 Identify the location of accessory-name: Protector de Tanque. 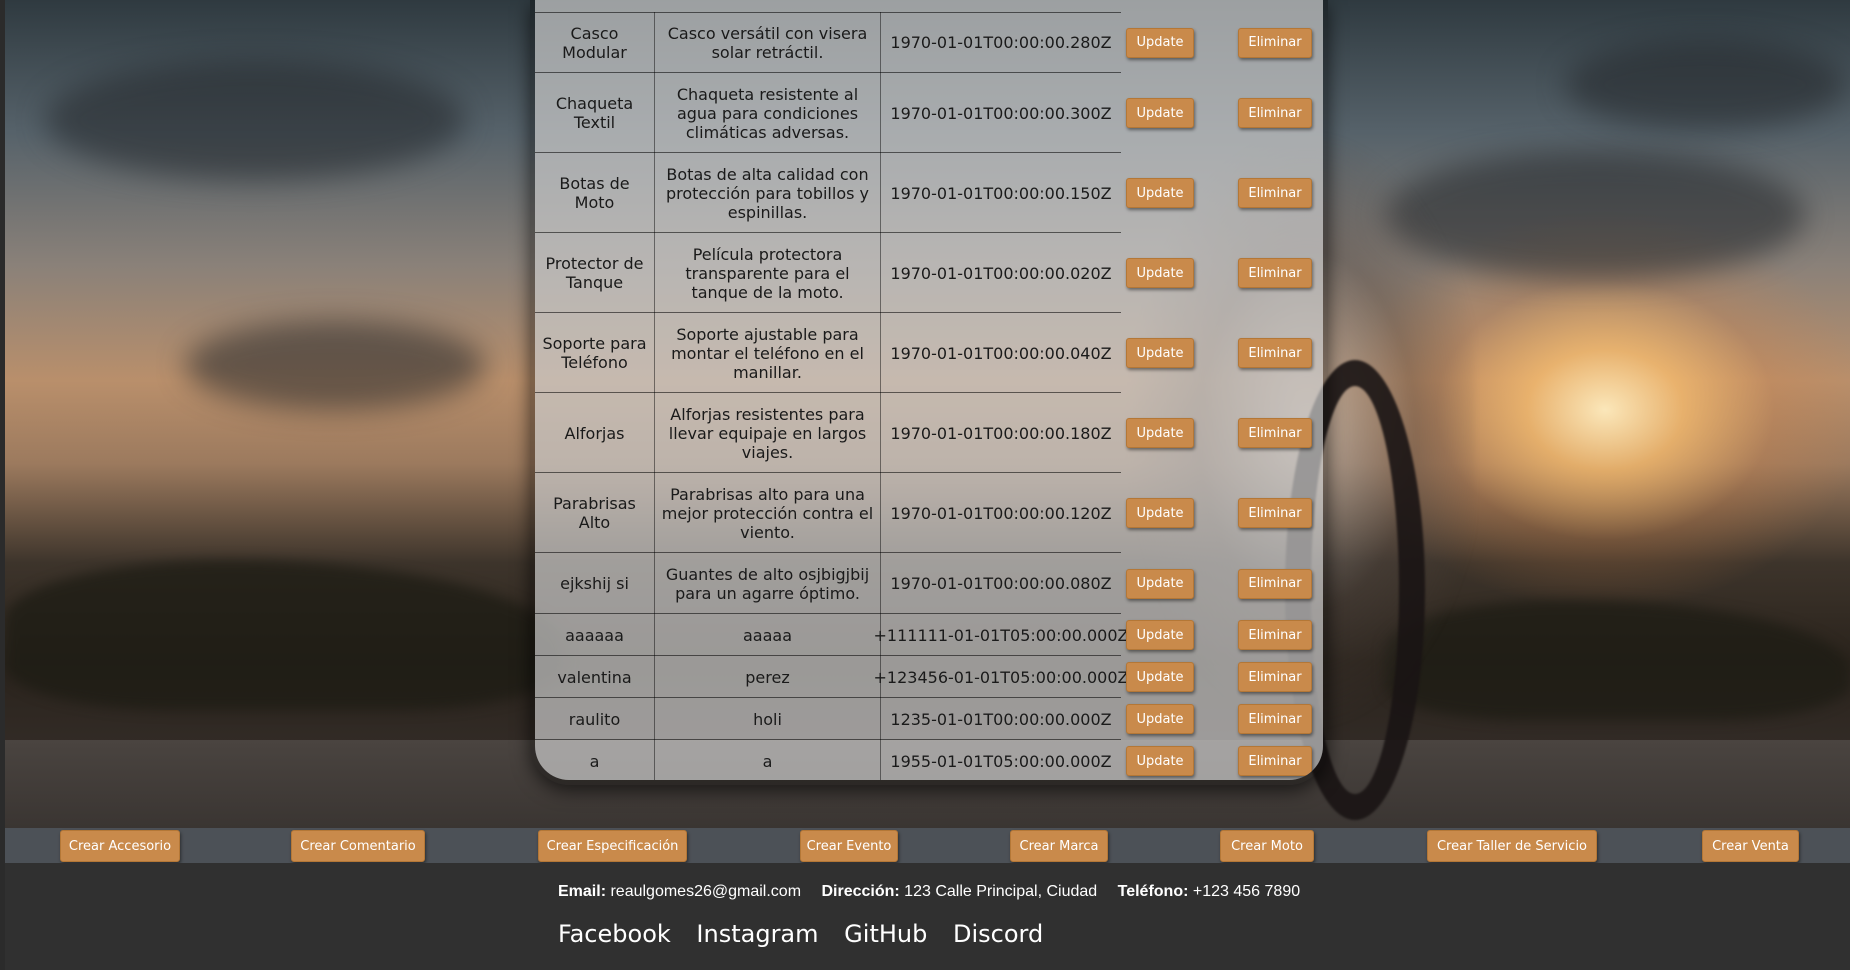
(595, 273).